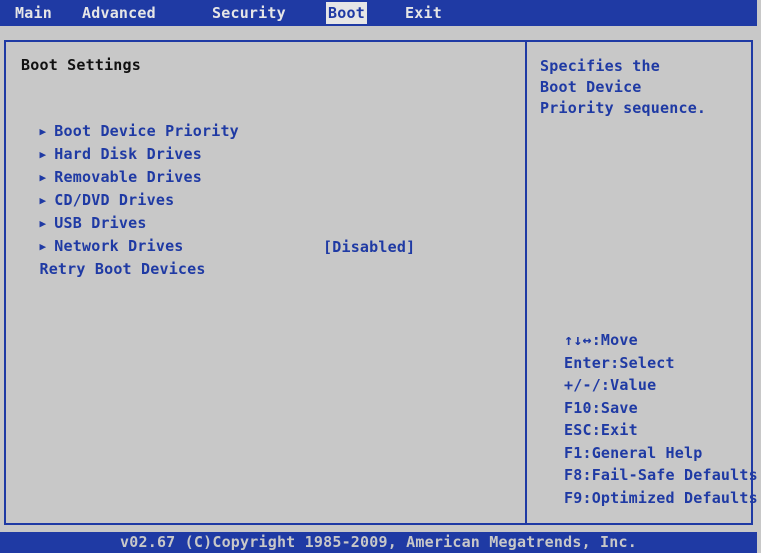 This screenshot has width=761, height=553. Describe the element at coordinates (122, 269) in the screenshot. I see `option-label: Retry Boot Devices` at that location.